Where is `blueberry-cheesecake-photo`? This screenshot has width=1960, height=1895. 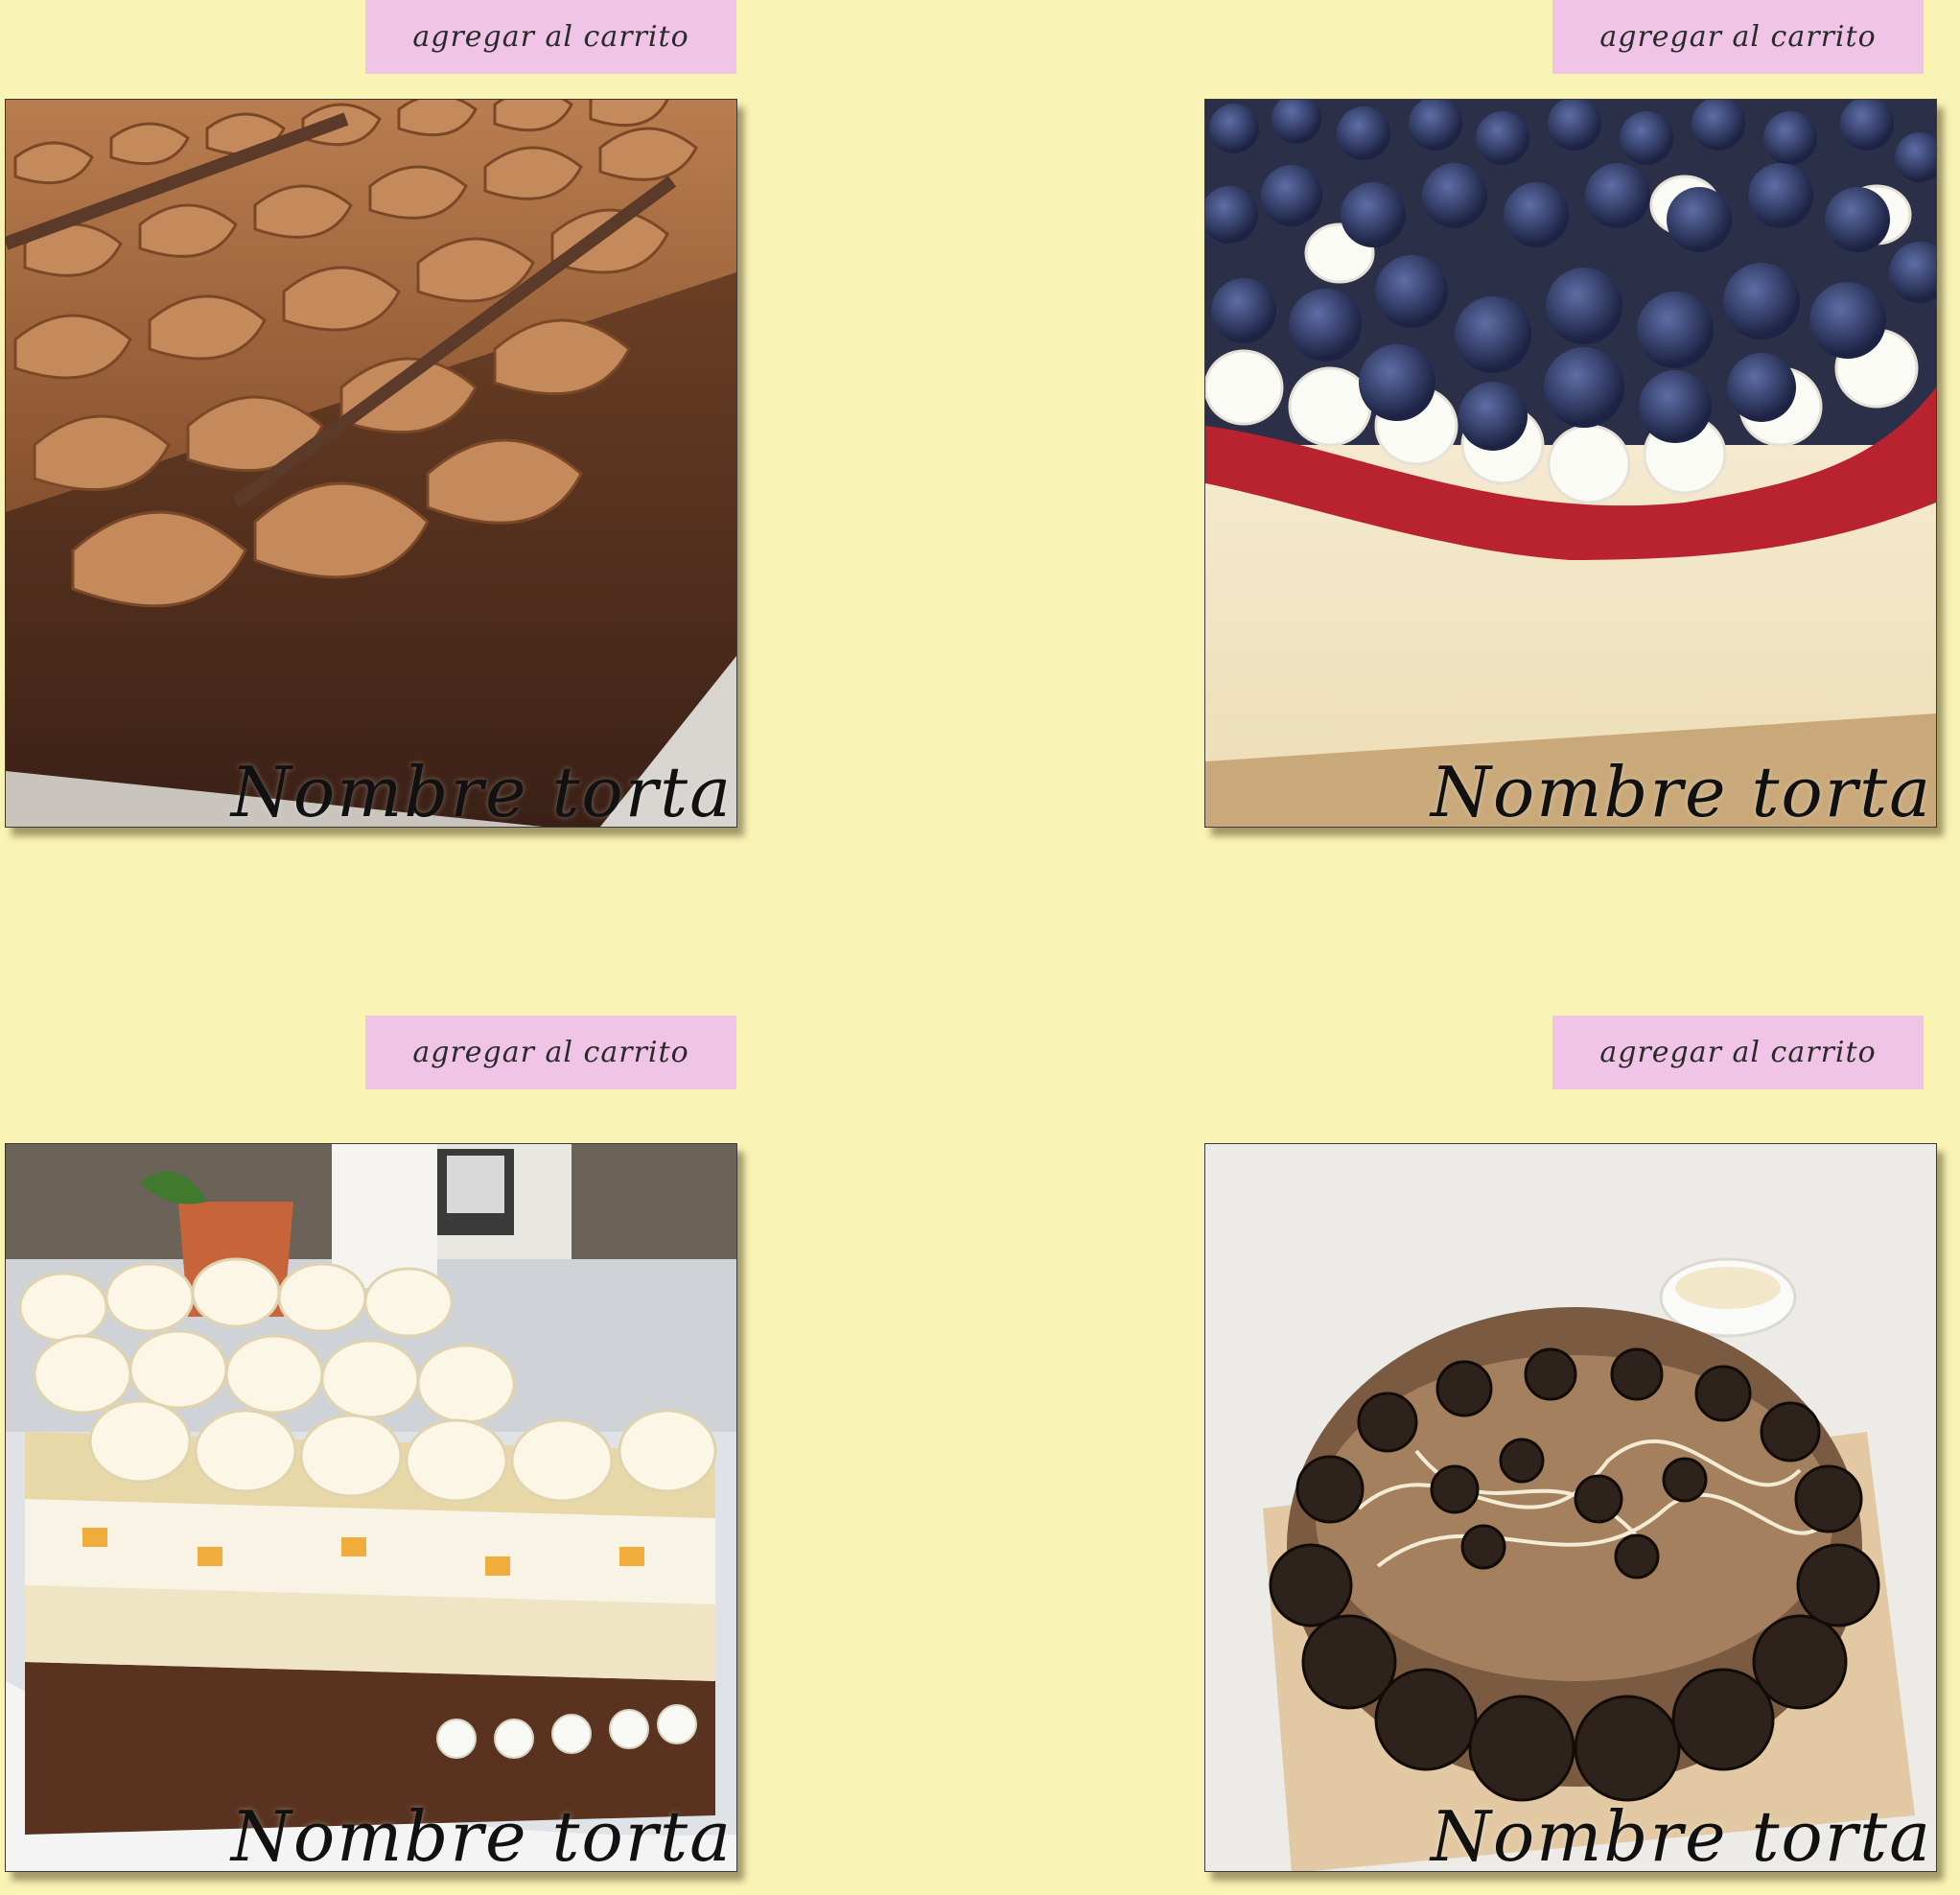
blueberry-cheesecake-photo is located at coordinates (1570, 463).